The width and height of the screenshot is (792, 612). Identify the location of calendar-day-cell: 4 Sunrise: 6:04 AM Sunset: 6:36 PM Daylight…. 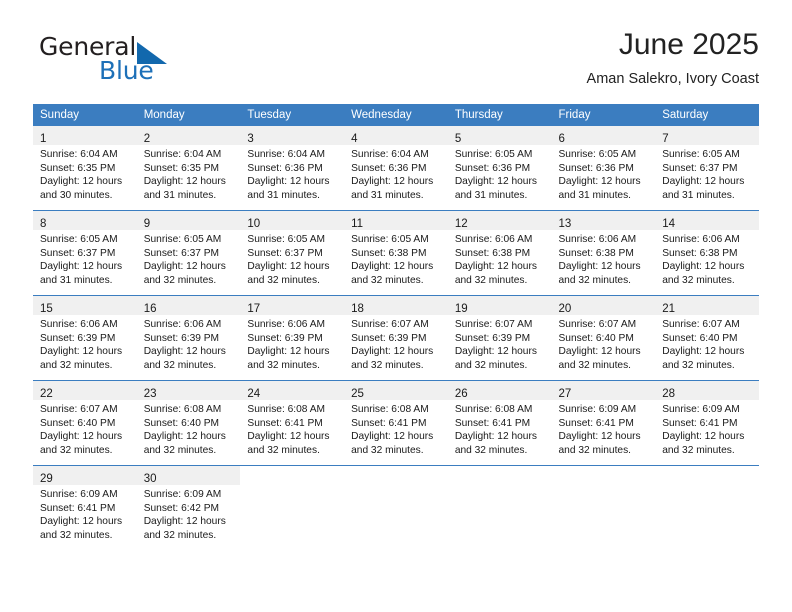
(396, 168).